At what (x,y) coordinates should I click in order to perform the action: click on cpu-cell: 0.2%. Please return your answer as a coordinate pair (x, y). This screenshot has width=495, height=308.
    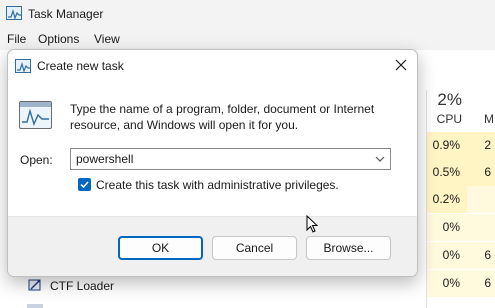
    Looking at the image, I should click on (447, 199).